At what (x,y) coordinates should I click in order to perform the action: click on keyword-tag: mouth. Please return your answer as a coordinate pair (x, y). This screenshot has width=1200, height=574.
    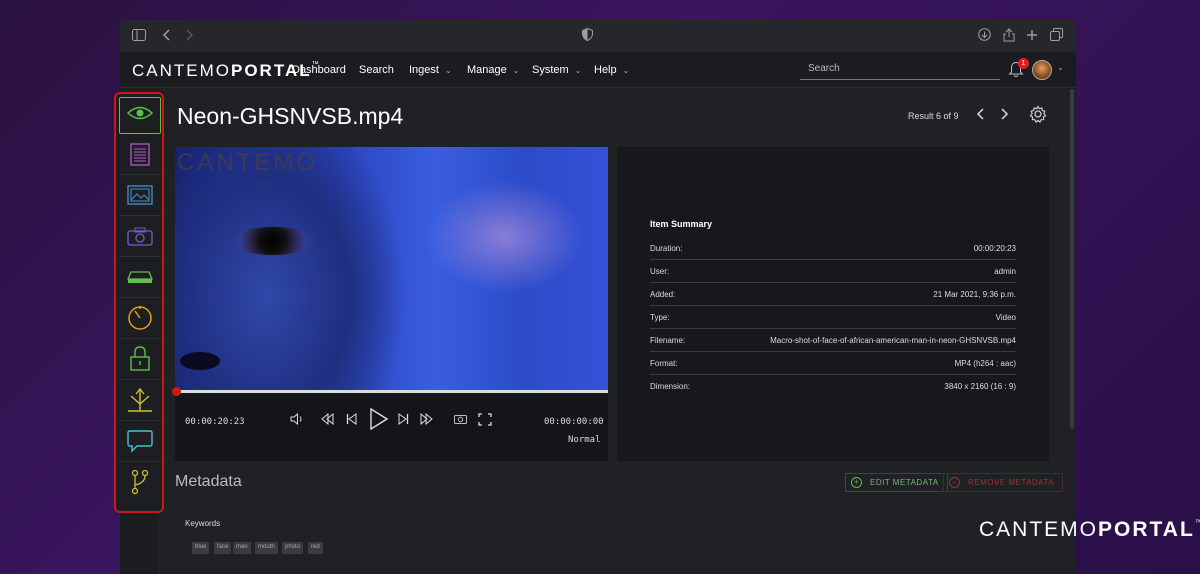
    Looking at the image, I should click on (266, 548).